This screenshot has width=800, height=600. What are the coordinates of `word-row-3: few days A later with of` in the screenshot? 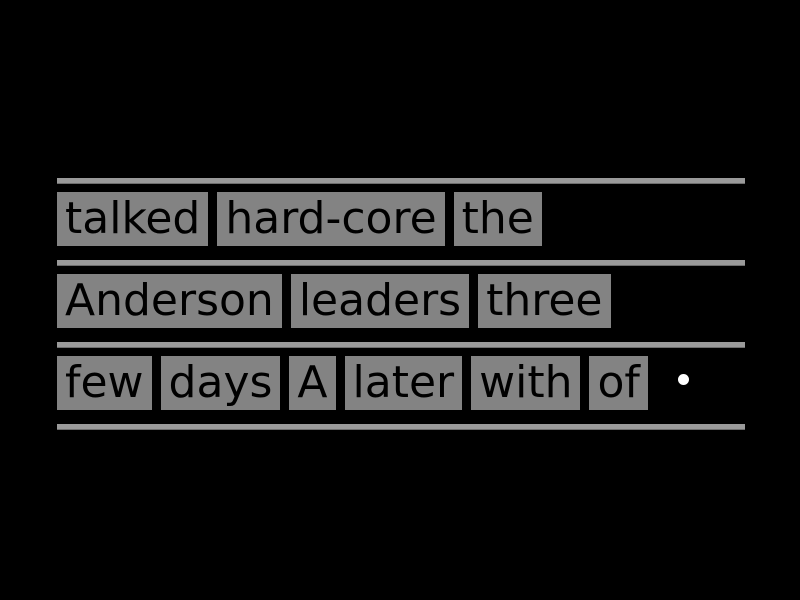 It's located at (401, 385).